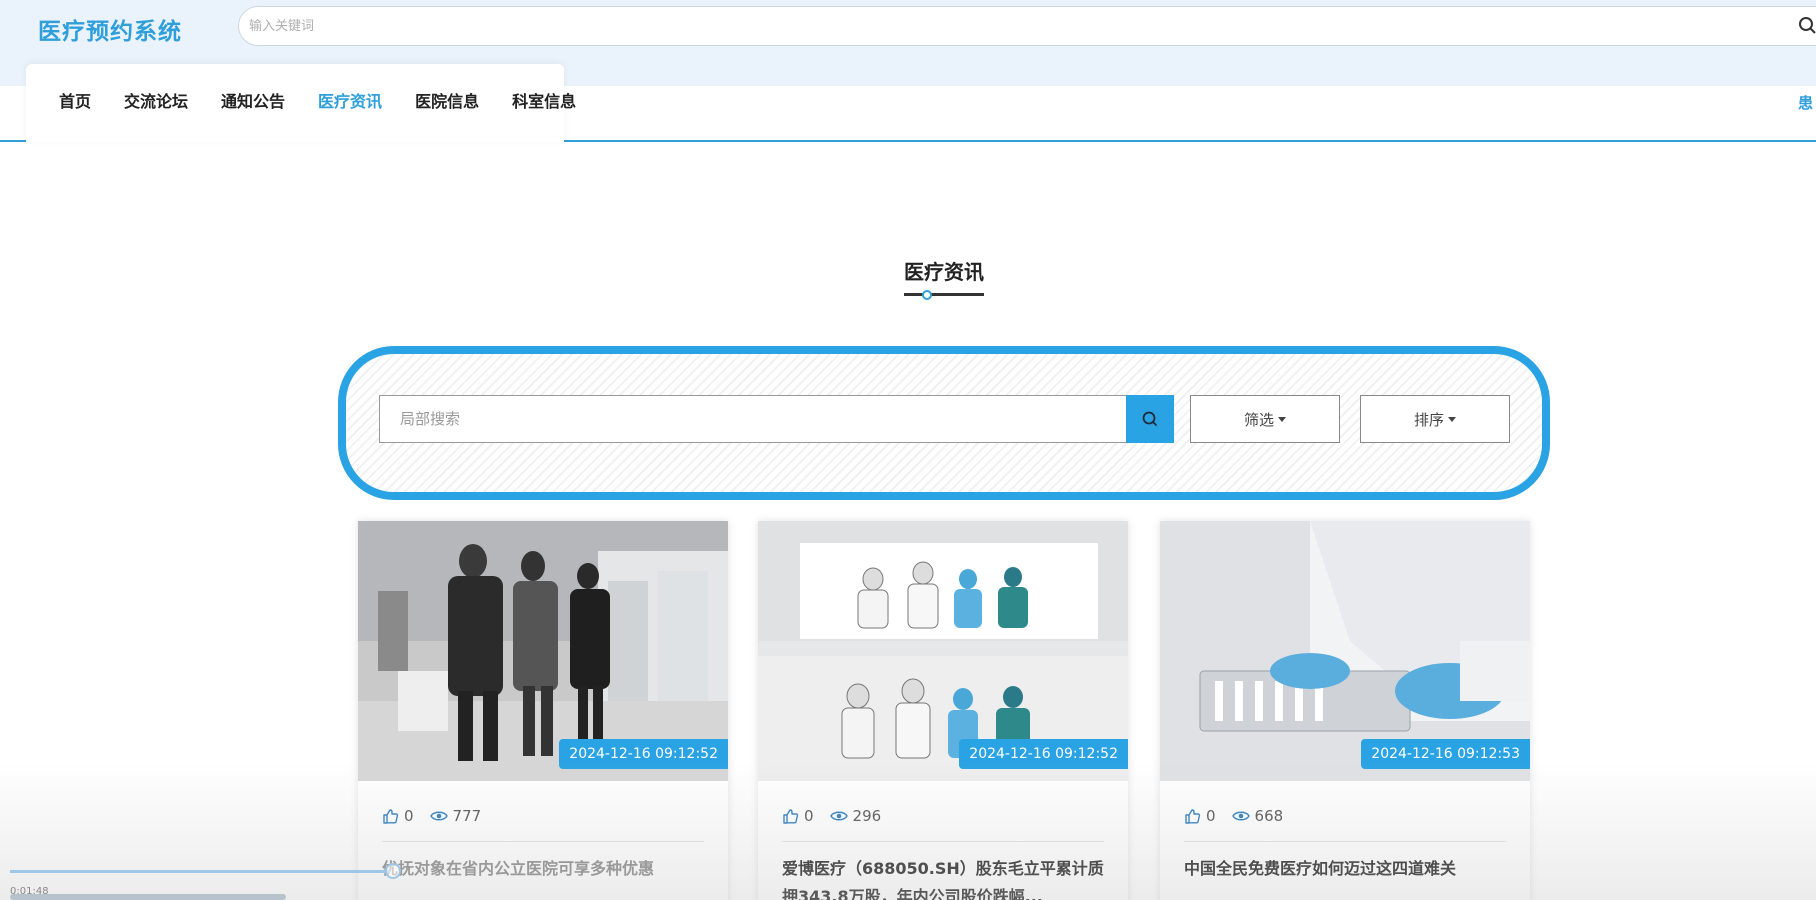 Image resolution: width=1816 pixels, height=900 pixels. I want to click on video-progress-handle, so click(393, 871).